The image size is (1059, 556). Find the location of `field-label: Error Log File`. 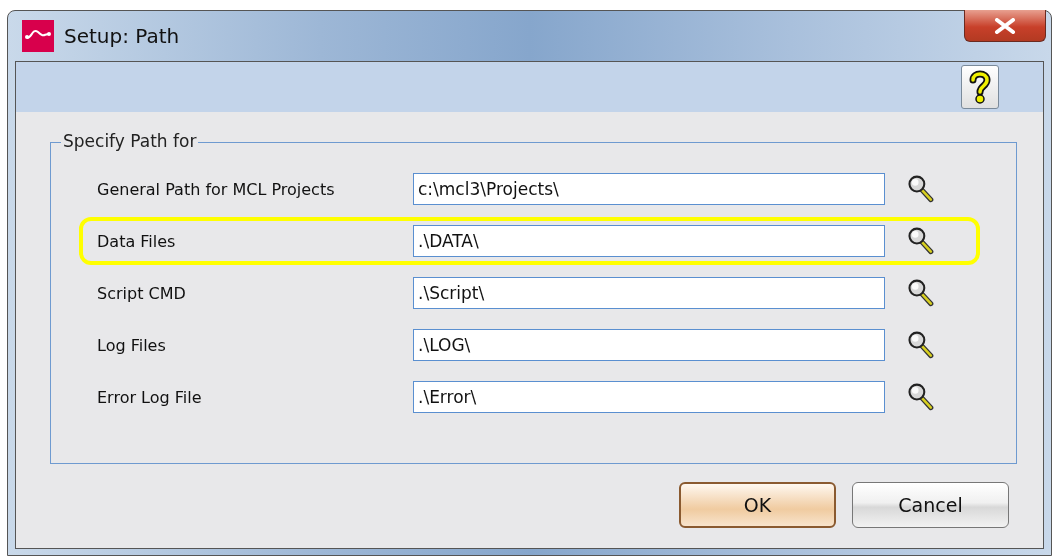

field-label: Error Log File is located at coordinates (149, 397).